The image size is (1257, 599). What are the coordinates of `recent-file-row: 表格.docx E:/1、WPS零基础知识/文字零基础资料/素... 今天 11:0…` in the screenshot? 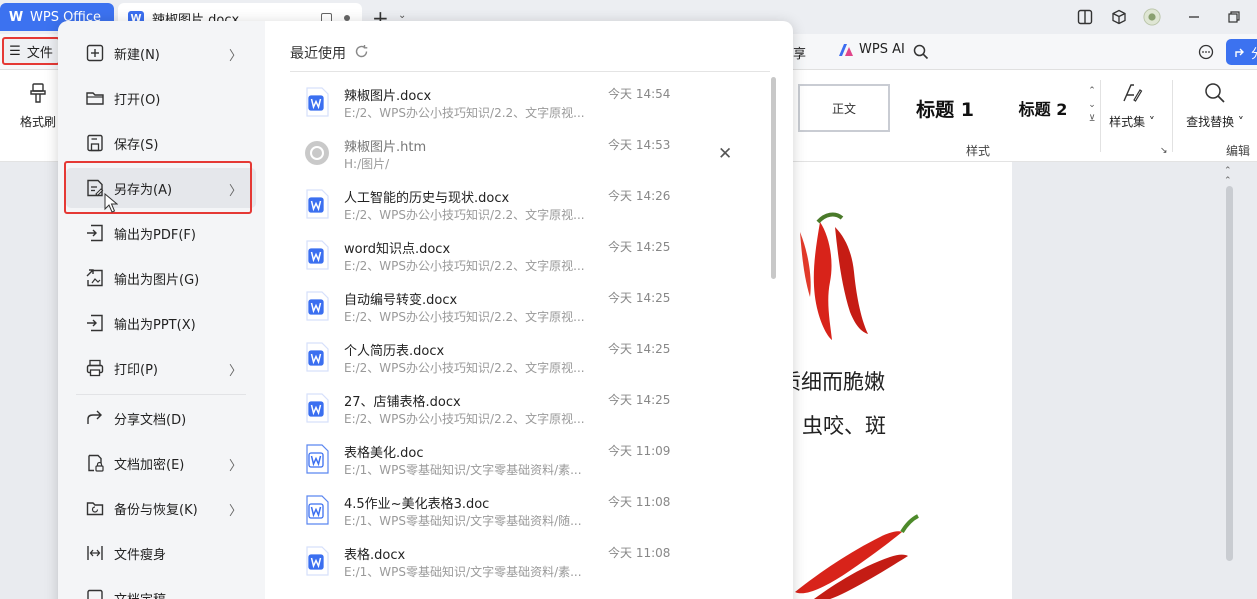 It's located at (528, 567).